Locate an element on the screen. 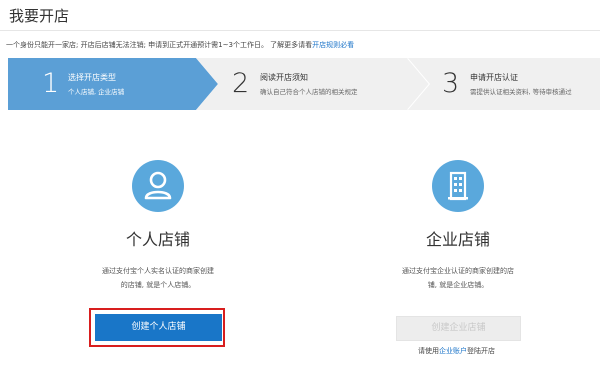 The height and width of the screenshot is (369, 600). step-1-label: 选择开店类型 is located at coordinates (92, 77).